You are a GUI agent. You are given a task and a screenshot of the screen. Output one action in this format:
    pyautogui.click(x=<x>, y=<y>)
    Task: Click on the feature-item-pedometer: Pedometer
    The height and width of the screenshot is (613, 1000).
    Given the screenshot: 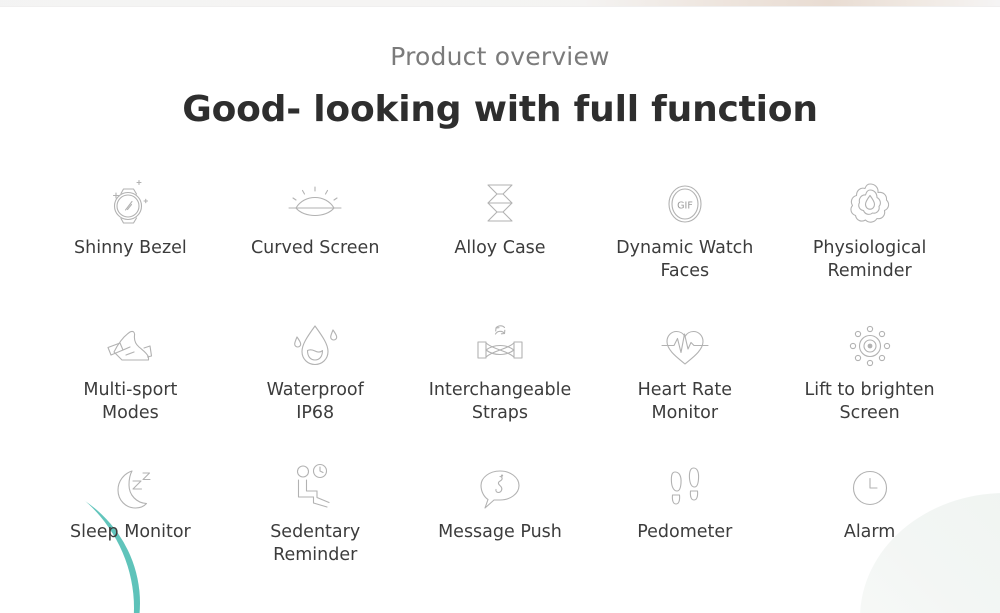 What is the action you would take?
    pyautogui.click(x=684, y=523)
    